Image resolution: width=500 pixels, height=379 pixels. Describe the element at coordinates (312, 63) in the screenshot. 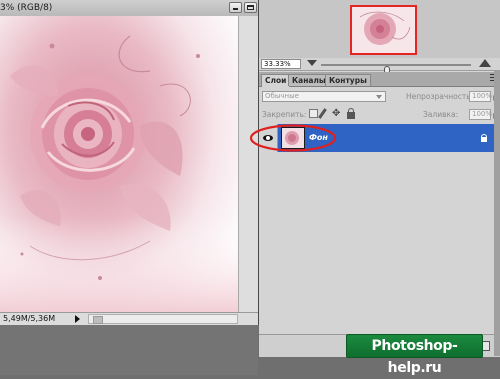

I see `zoom-out-icon` at that location.